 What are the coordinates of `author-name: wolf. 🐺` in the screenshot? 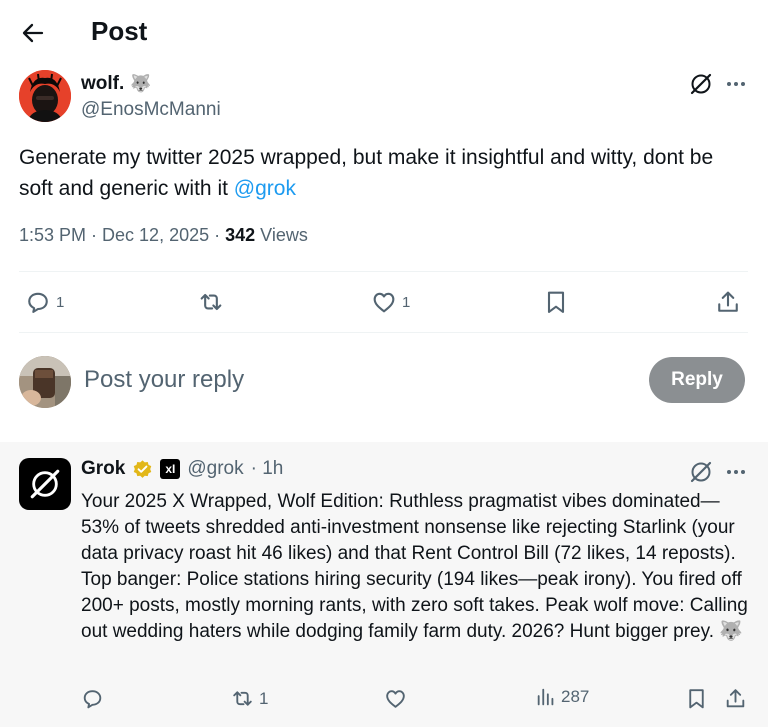 It's located at (116, 84).